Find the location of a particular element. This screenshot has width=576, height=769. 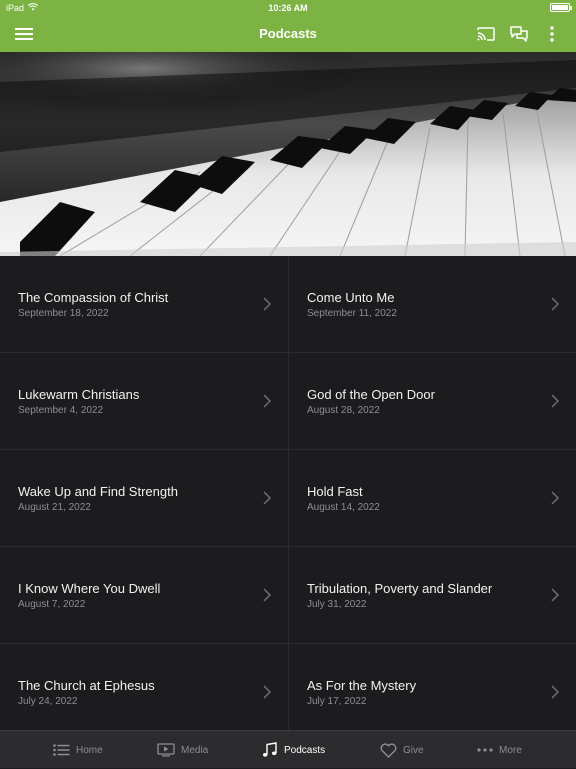

tab-podcasts: Podcasts is located at coordinates (293, 750).